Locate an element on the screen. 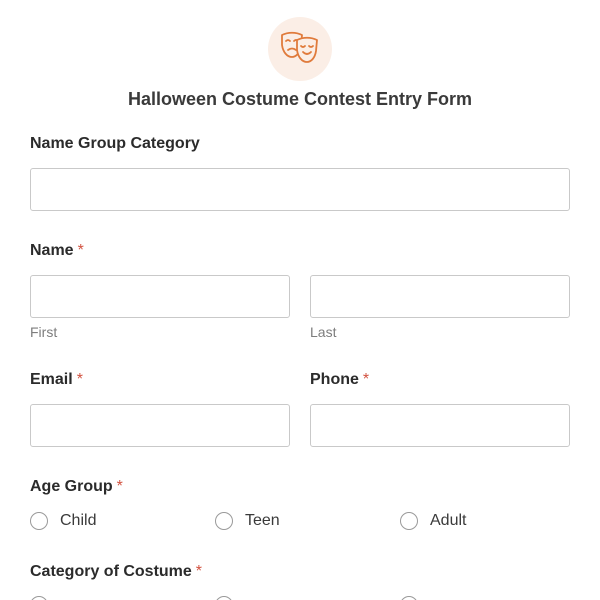  age-group-radio-teen is located at coordinates (224, 521).